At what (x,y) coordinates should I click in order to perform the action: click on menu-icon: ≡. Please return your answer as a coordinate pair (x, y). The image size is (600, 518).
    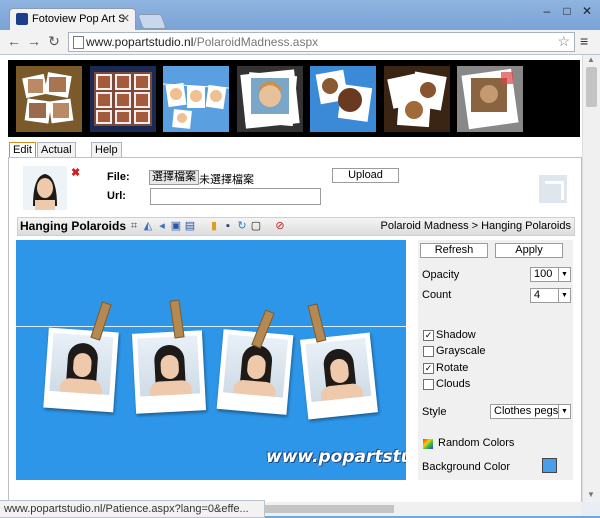
    Looking at the image, I should click on (584, 41).